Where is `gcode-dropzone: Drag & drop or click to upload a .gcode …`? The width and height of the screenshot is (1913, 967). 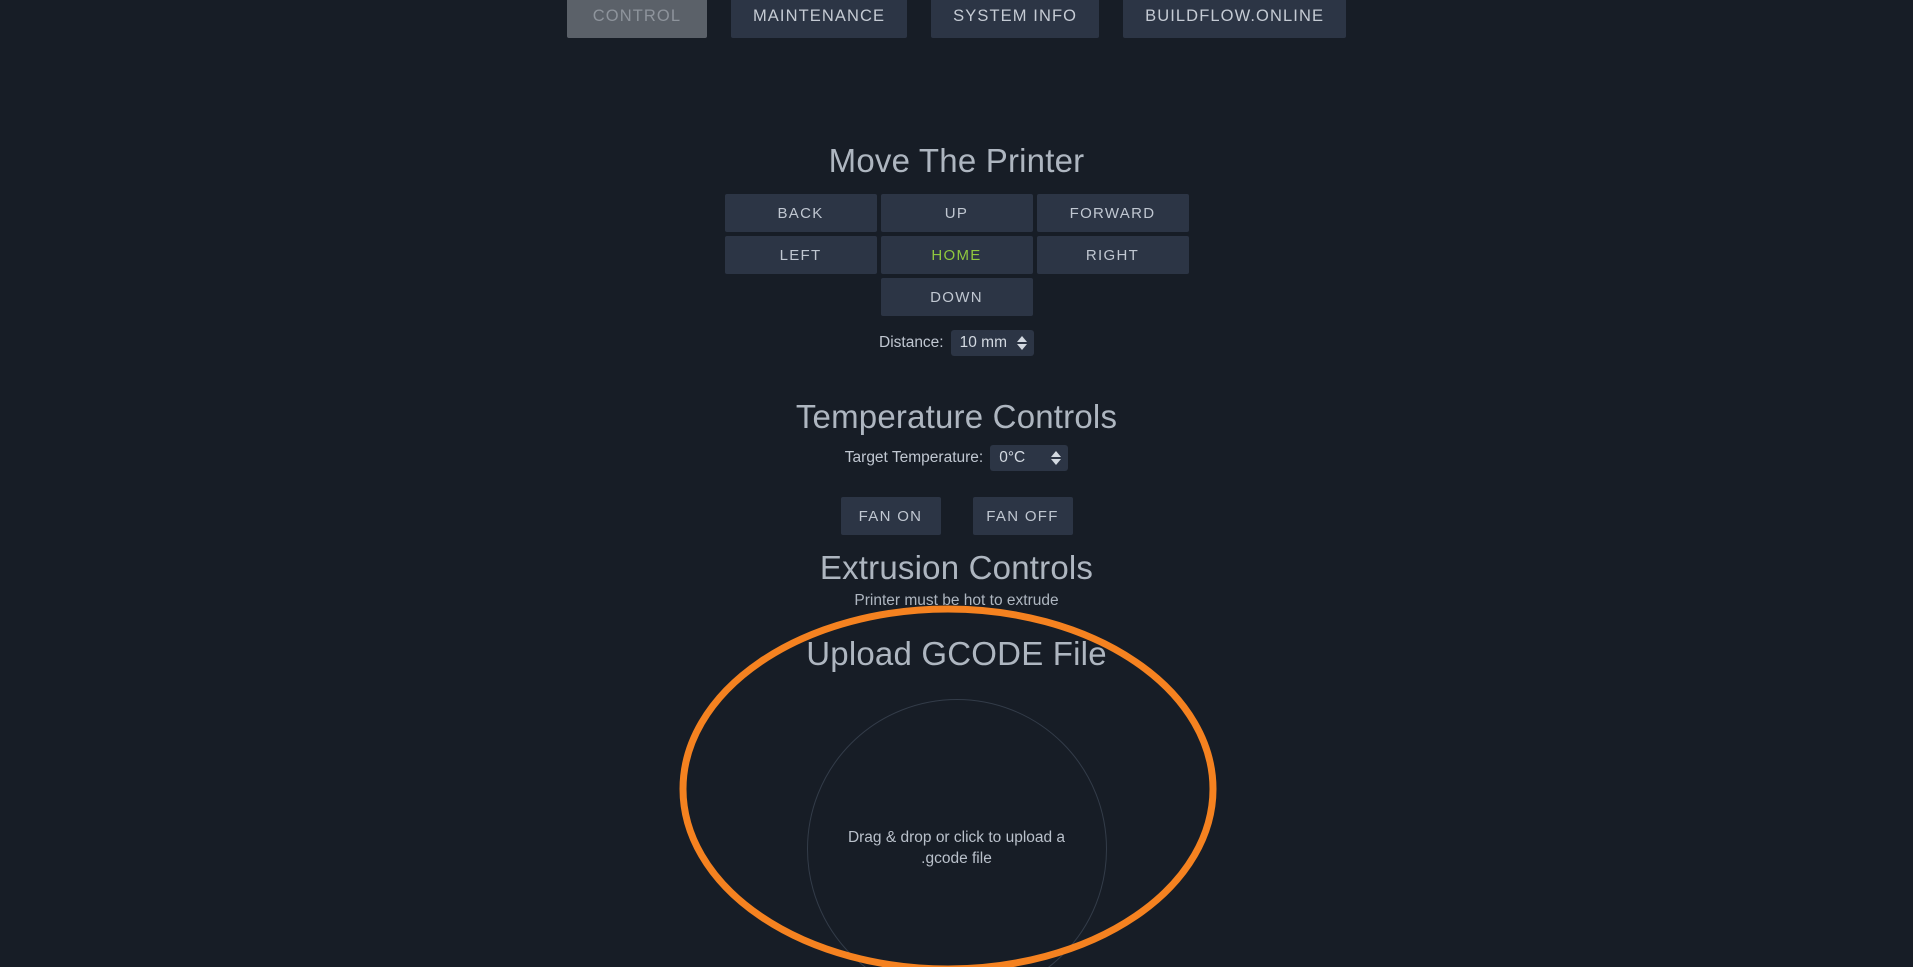 gcode-dropzone: Drag & drop or click to upload a .gcode … is located at coordinates (956, 833).